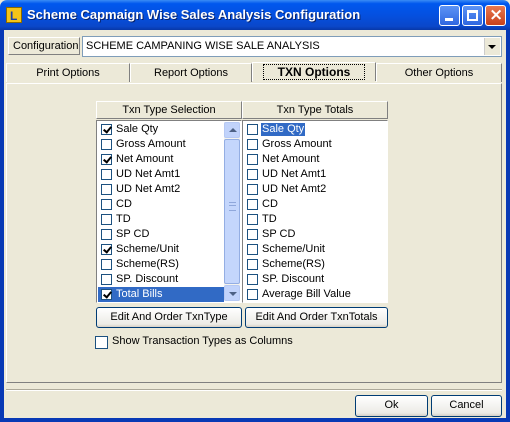  I want to click on txn-totals-item: Average Bill Value, so click(315, 294).